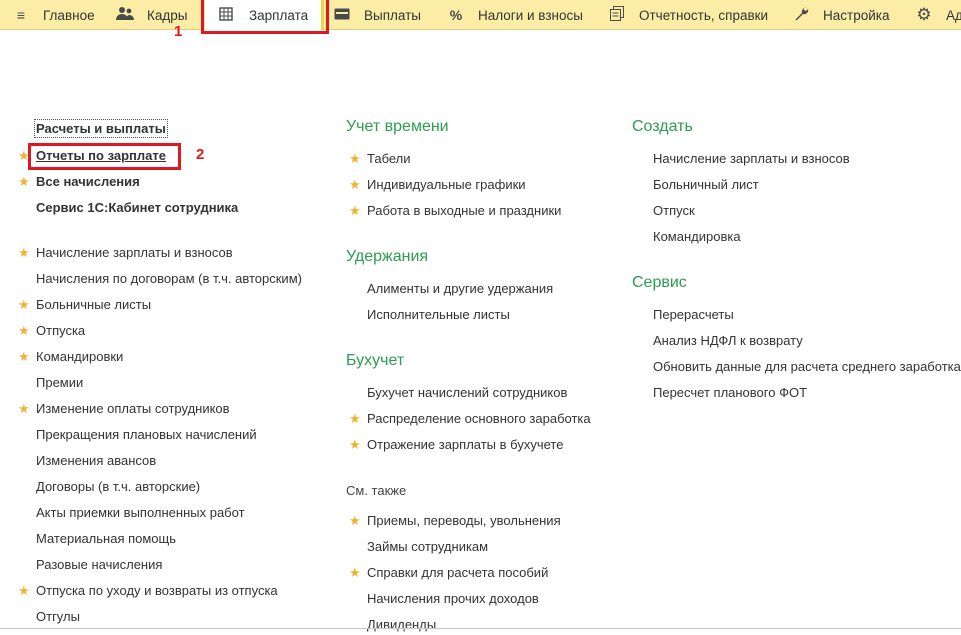 The width and height of the screenshot is (961, 635). What do you see at coordinates (200, 154) in the screenshot?
I see `callout-number-2: 2` at bounding box center [200, 154].